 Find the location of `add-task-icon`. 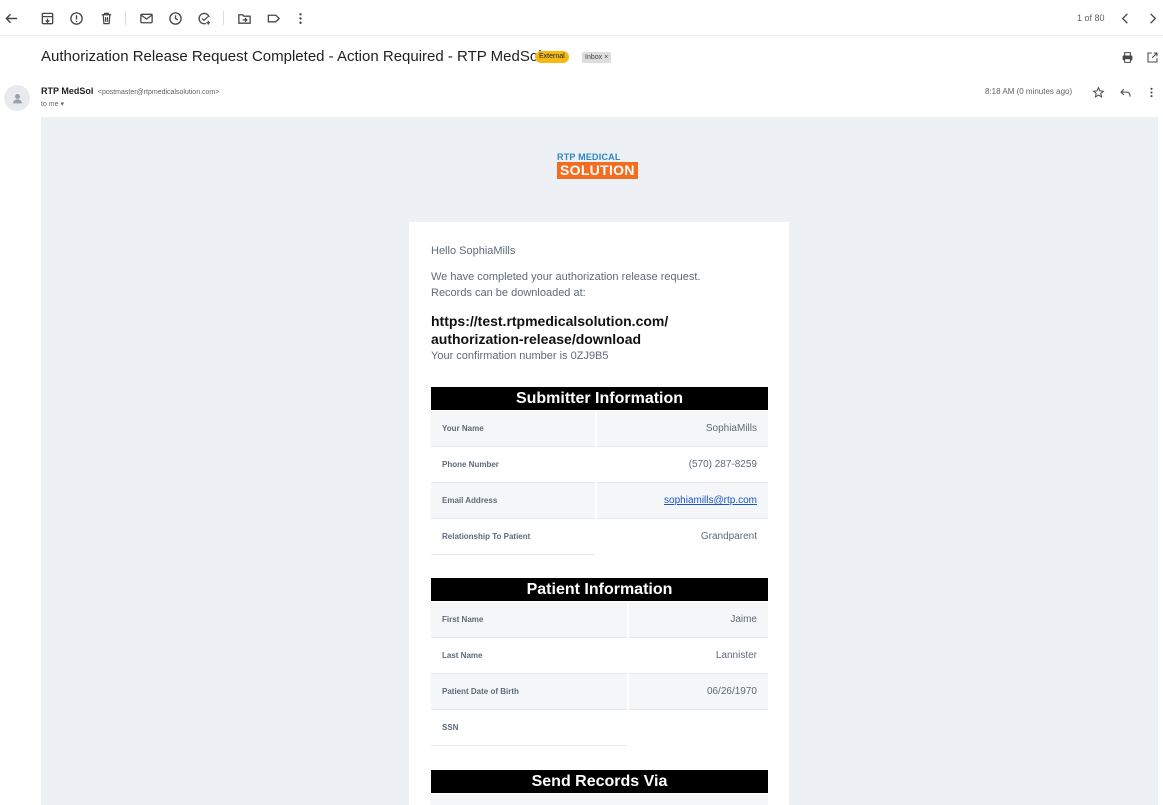

add-task-icon is located at coordinates (204, 18).